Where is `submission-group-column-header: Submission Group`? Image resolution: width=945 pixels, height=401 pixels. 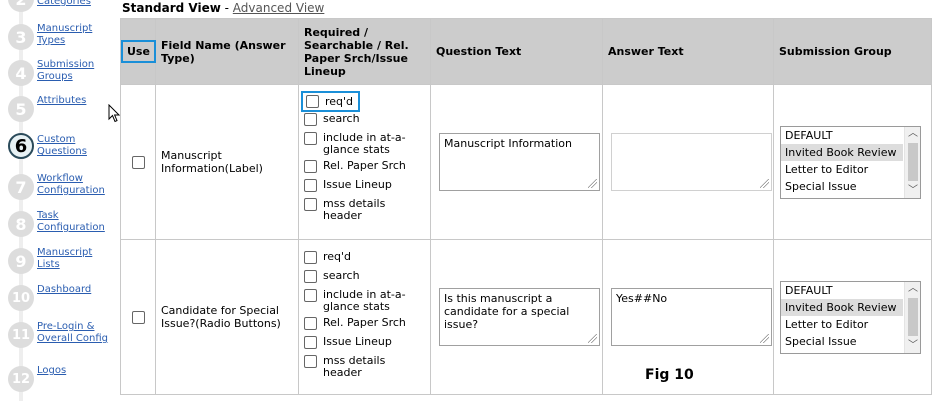 submission-group-column-header: Submission Group is located at coordinates (852, 51).